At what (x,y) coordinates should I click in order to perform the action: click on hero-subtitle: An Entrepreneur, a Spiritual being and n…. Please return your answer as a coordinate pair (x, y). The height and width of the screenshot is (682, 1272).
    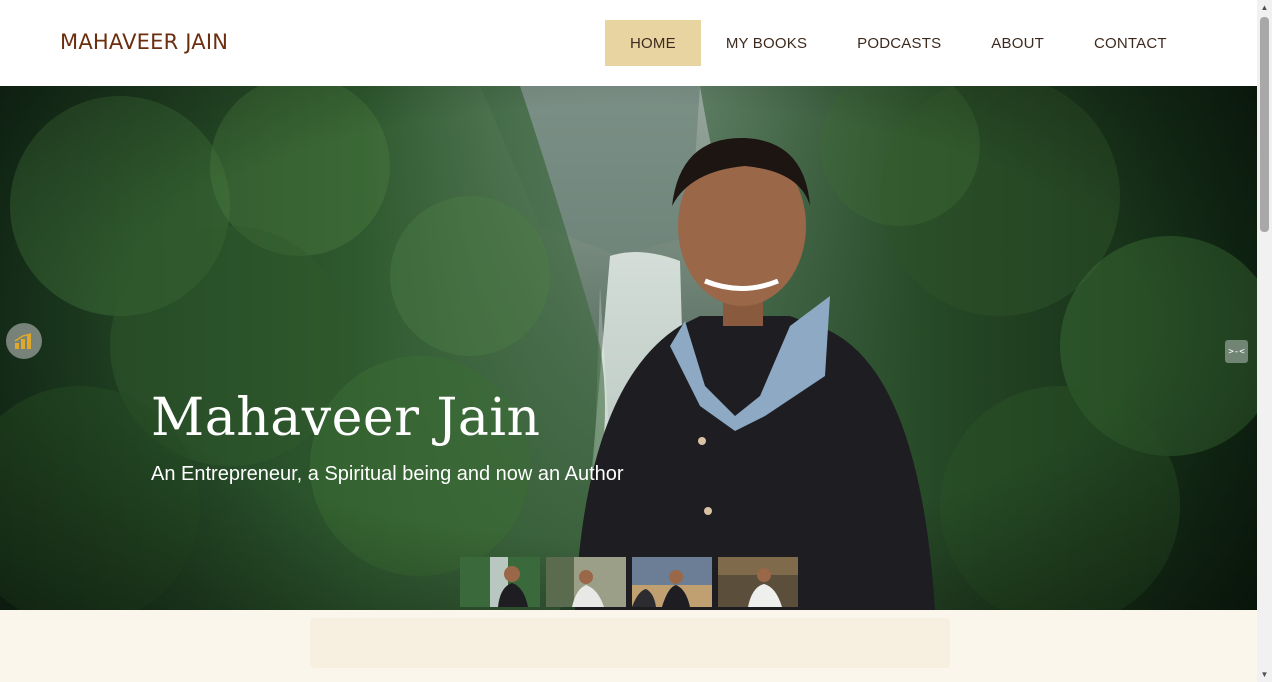
    Looking at the image, I should click on (387, 474).